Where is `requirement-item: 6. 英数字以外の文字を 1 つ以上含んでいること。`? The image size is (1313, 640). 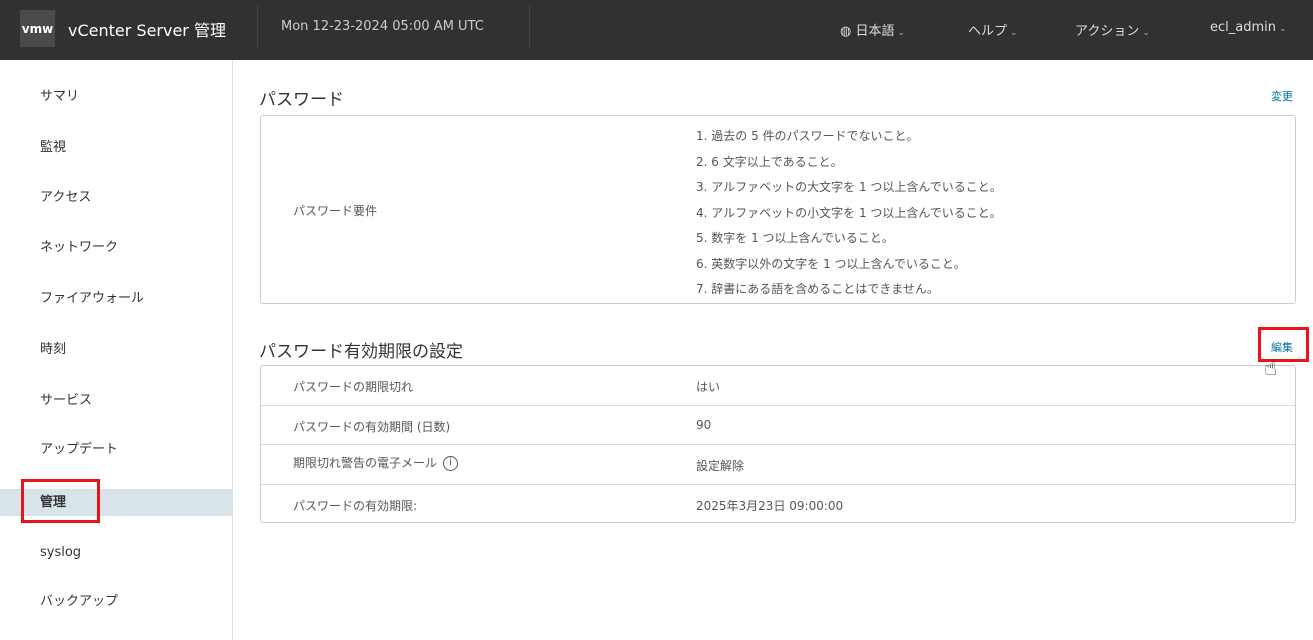
requirement-item: 6. 英数字以外の文字を 1 つ以上含んでいること。 is located at coordinates (831, 263).